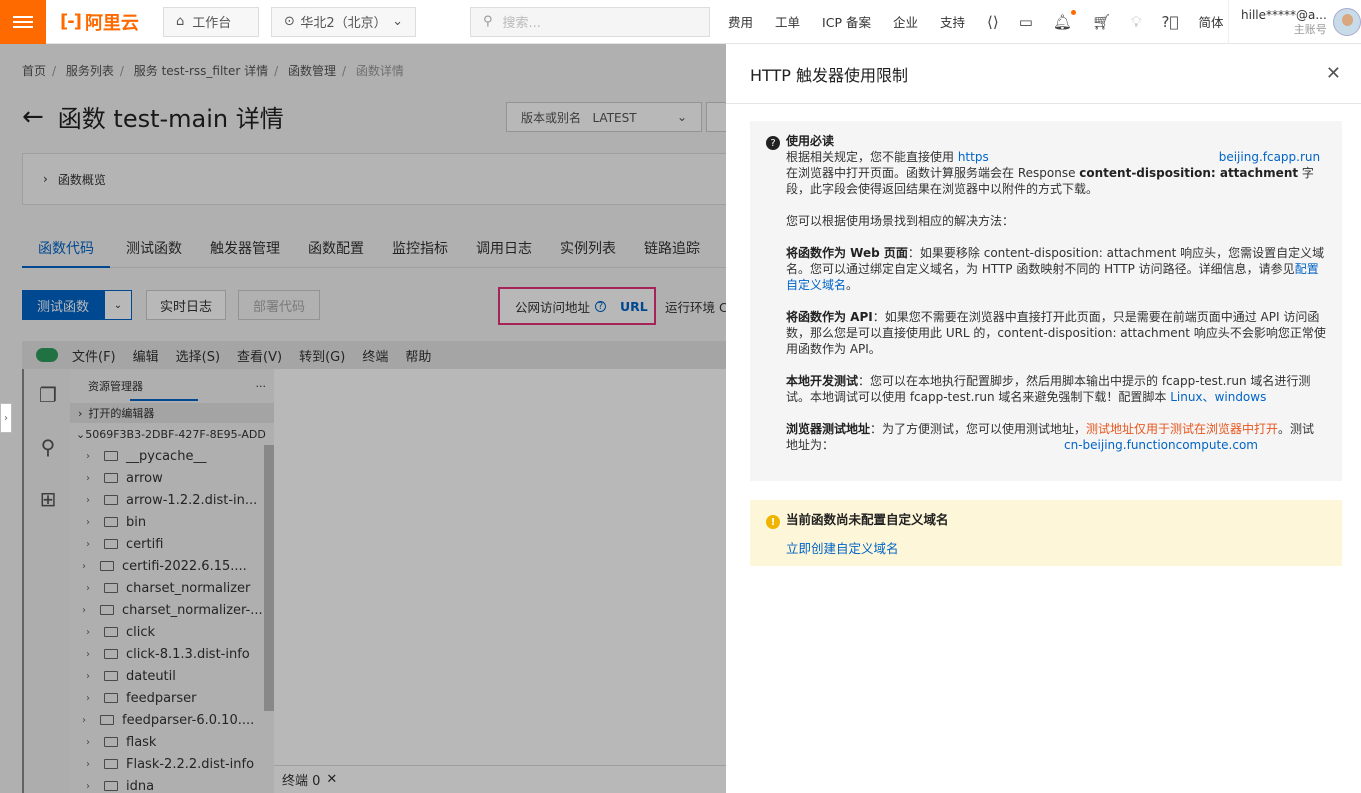  Describe the element at coordinates (336, 251) in the screenshot. I see `tab-config: 函数配置` at that location.